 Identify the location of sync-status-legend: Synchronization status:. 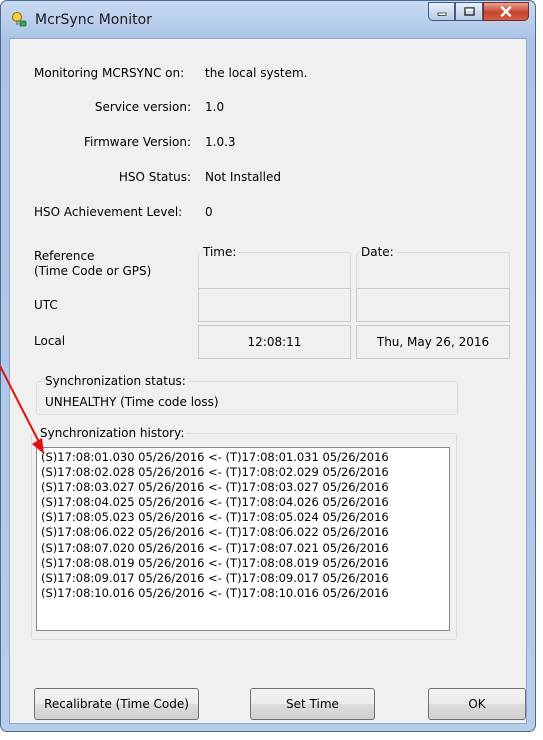
(115, 381).